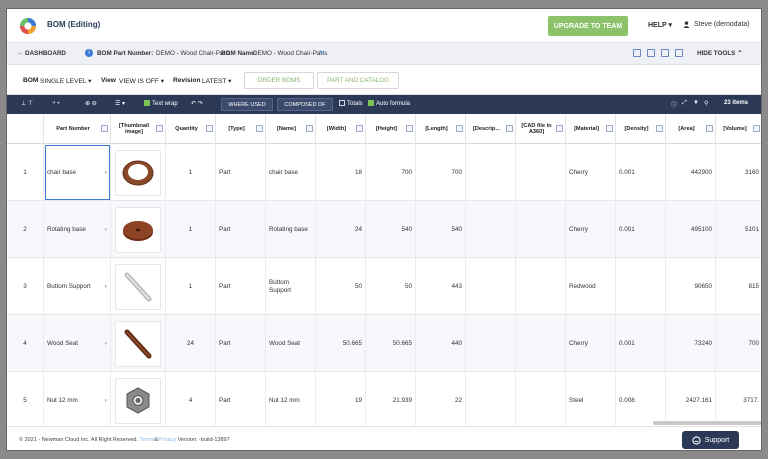 This screenshot has width=768, height=459. What do you see at coordinates (291, 229) in the screenshot?
I see `name: Rotating base` at bounding box center [291, 229].